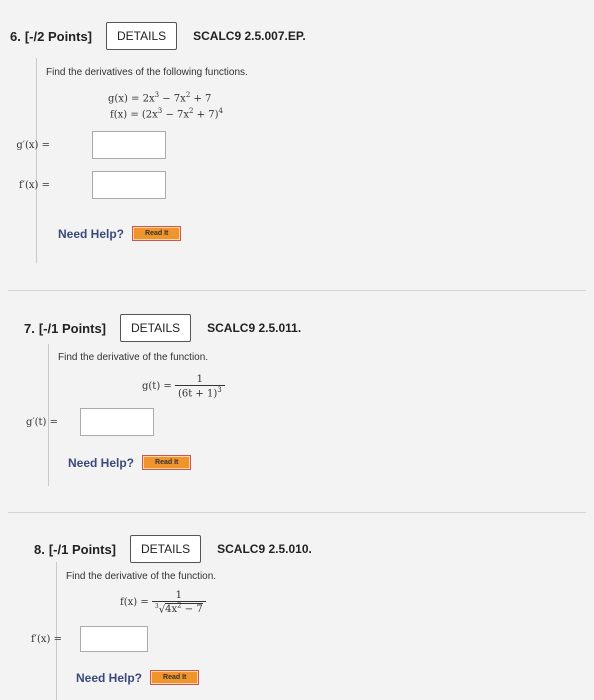 Image resolution: width=594 pixels, height=700 pixels. Describe the element at coordinates (72, 328) in the screenshot. I see `q7-points: [-/1 Points]` at that location.